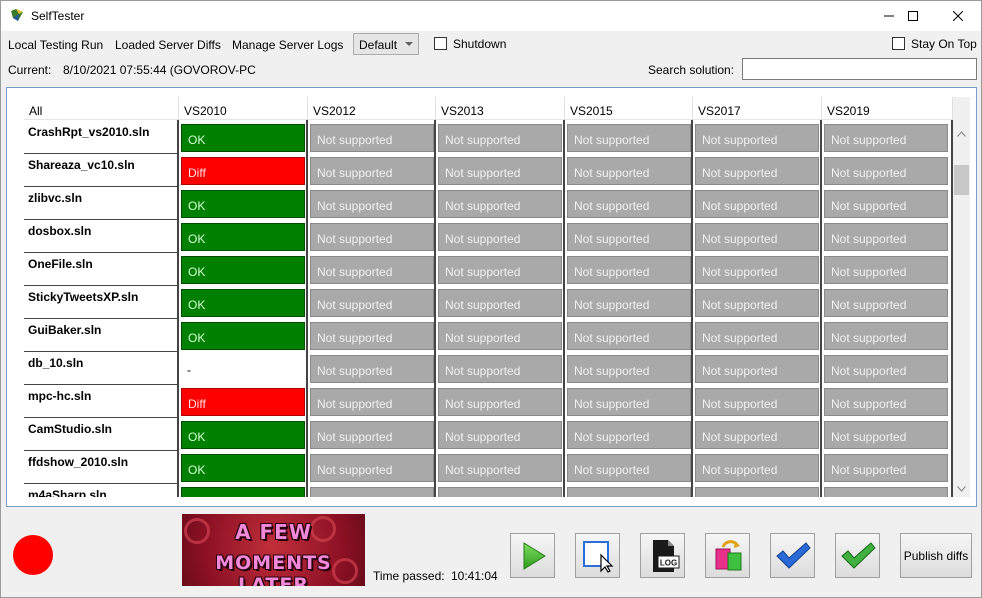 Image resolution: width=982 pixels, height=598 pixels. Describe the element at coordinates (17, 15) in the screenshot. I see `app-logo-icon` at that location.